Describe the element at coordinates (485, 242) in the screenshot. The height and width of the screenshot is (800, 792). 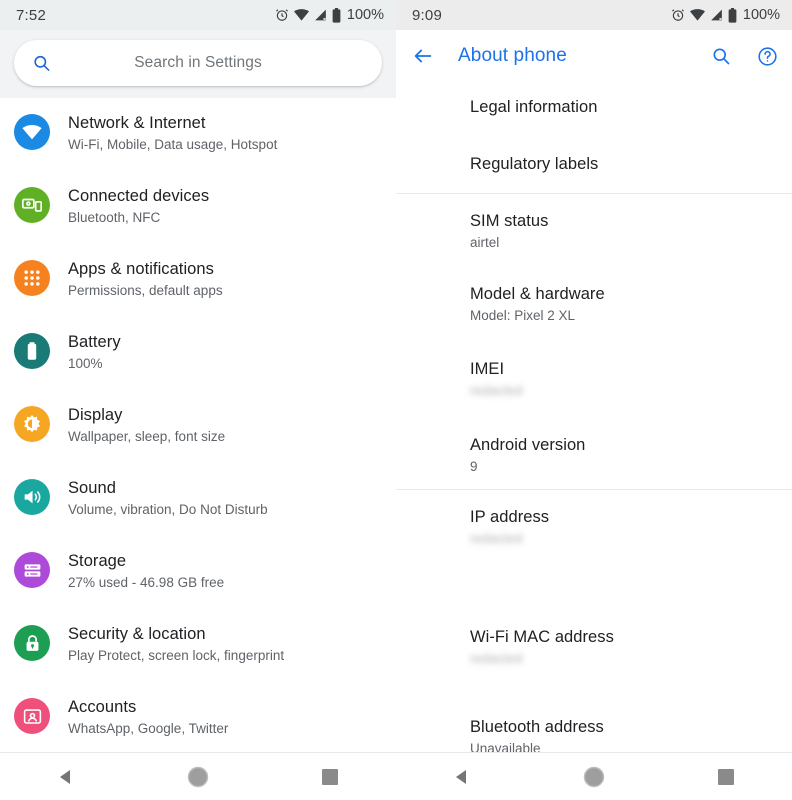
I see `about-row-subtitle: airtel` at that location.